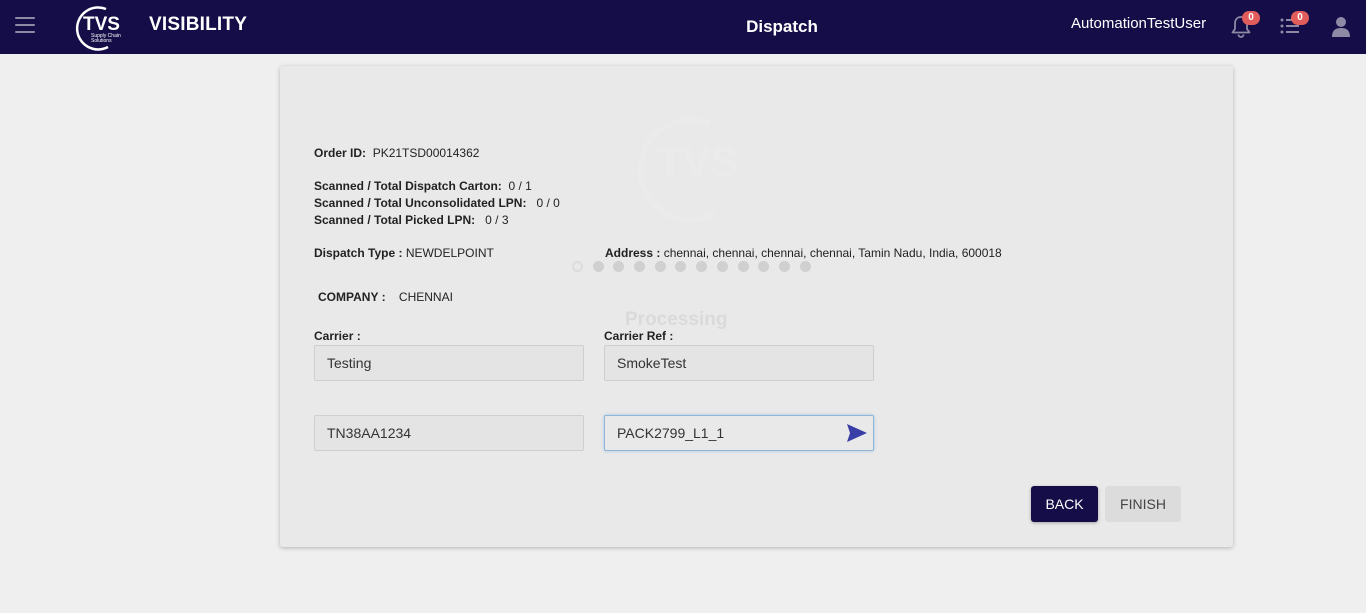 The width and height of the screenshot is (1366, 613). I want to click on carton-label: Scanned / Total Dispatch Carton:, so click(408, 186).